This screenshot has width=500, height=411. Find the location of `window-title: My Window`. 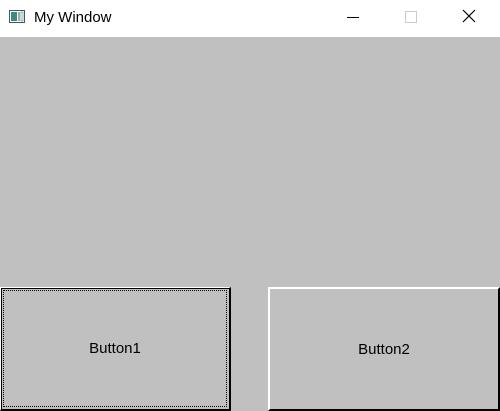

window-title: My Window is located at coordinates (73, 17).